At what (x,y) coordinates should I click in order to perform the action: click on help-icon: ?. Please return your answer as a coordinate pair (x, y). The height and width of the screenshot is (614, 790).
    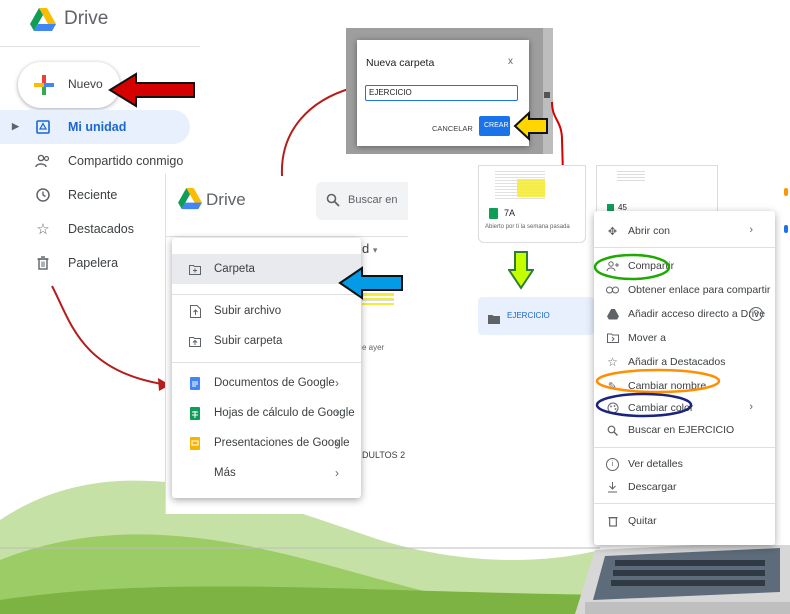
    Looking at the image, I should click on (756, 314).